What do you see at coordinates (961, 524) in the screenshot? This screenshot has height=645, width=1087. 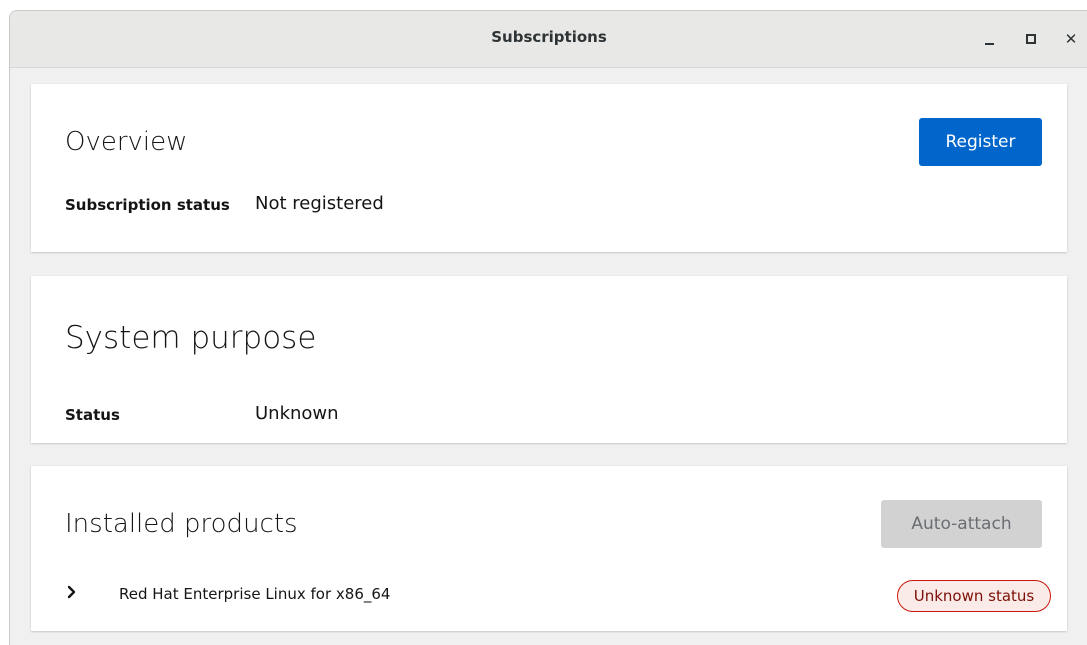 I see `auto-attach-button: Auto-attach` at bounding box center [961, 524].